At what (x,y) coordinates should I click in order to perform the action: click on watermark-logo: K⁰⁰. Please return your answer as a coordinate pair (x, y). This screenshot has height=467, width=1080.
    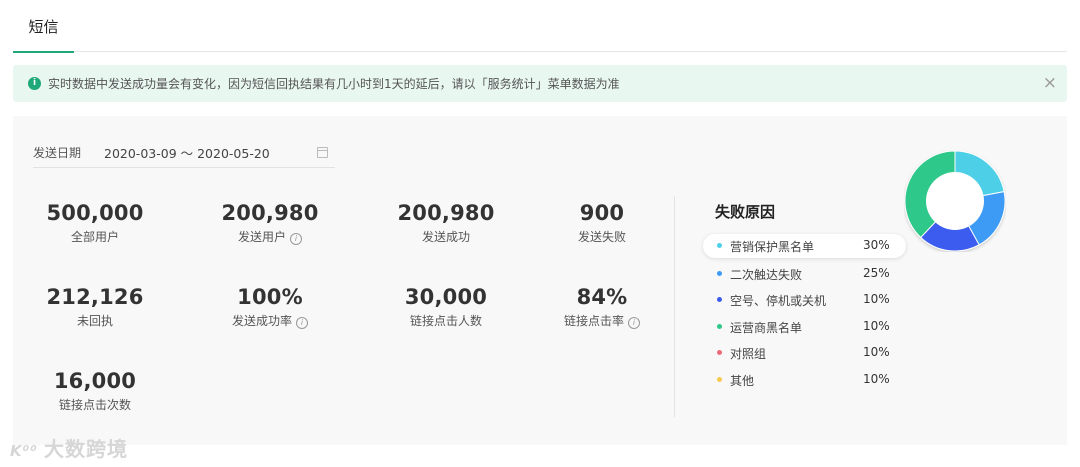
    Looking at the image, I should click on (24, 451).